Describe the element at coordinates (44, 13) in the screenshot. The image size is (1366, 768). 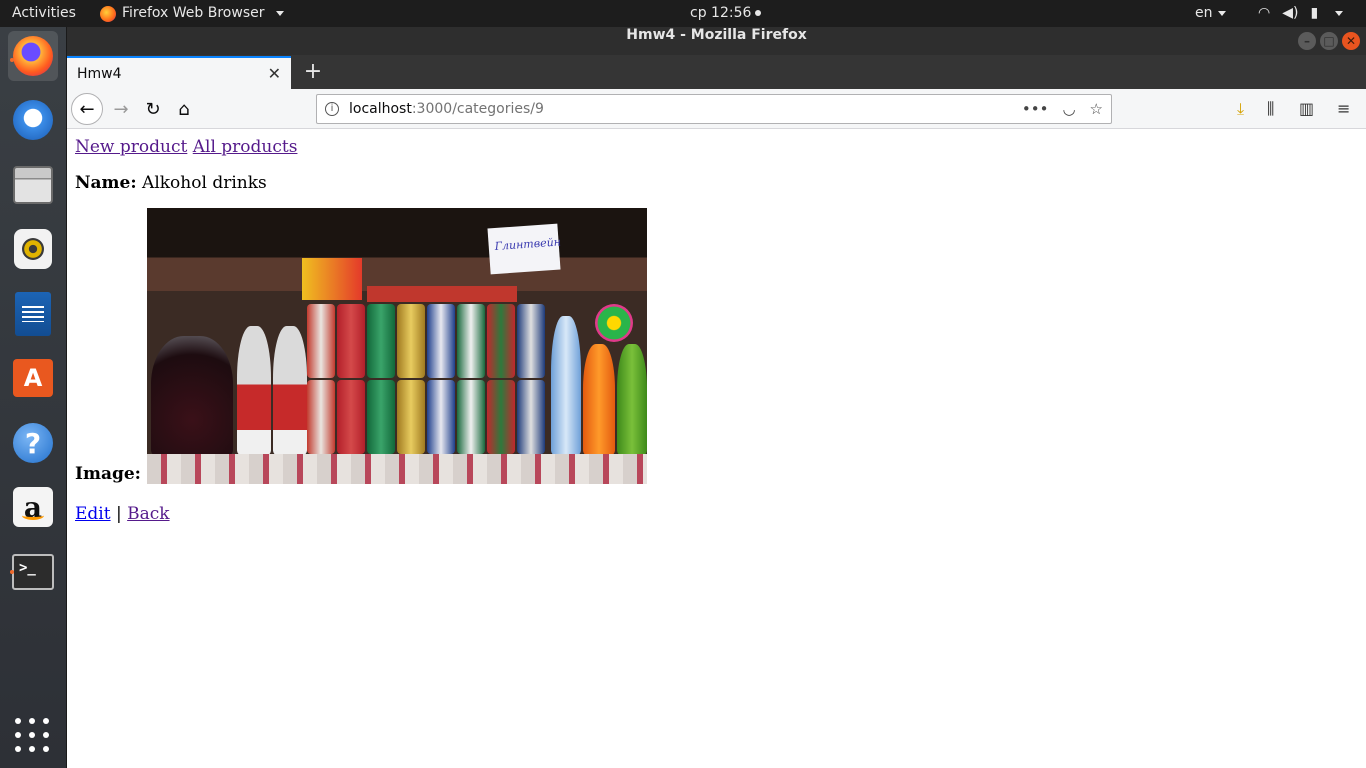
I see `activities-button: Activities` at that location.